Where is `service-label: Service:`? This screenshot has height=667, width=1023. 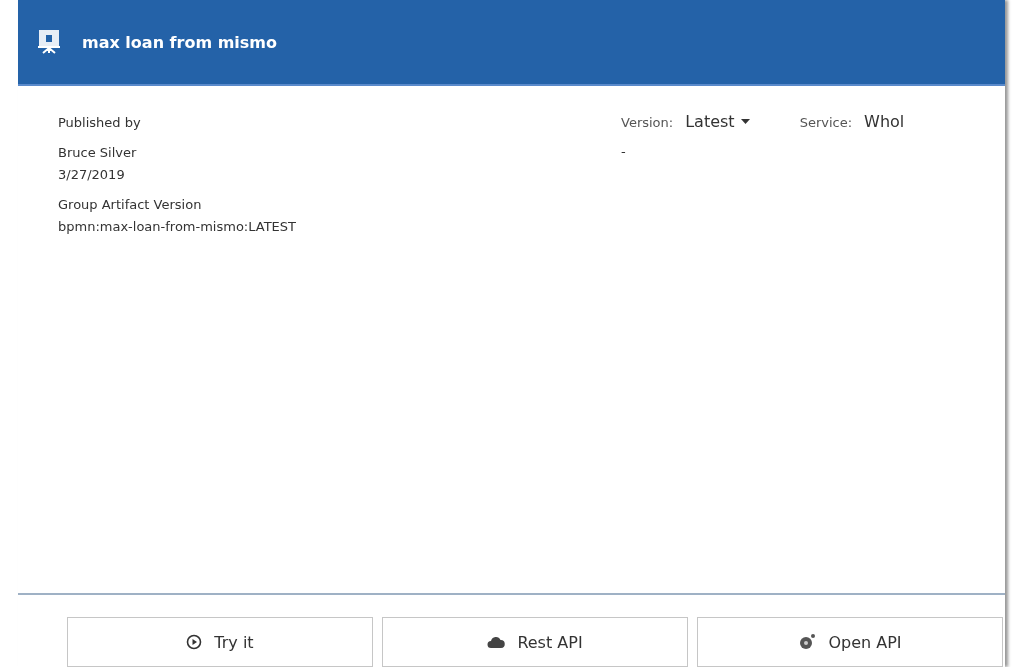
service-label: Service: is located at coordinates (826, 122).